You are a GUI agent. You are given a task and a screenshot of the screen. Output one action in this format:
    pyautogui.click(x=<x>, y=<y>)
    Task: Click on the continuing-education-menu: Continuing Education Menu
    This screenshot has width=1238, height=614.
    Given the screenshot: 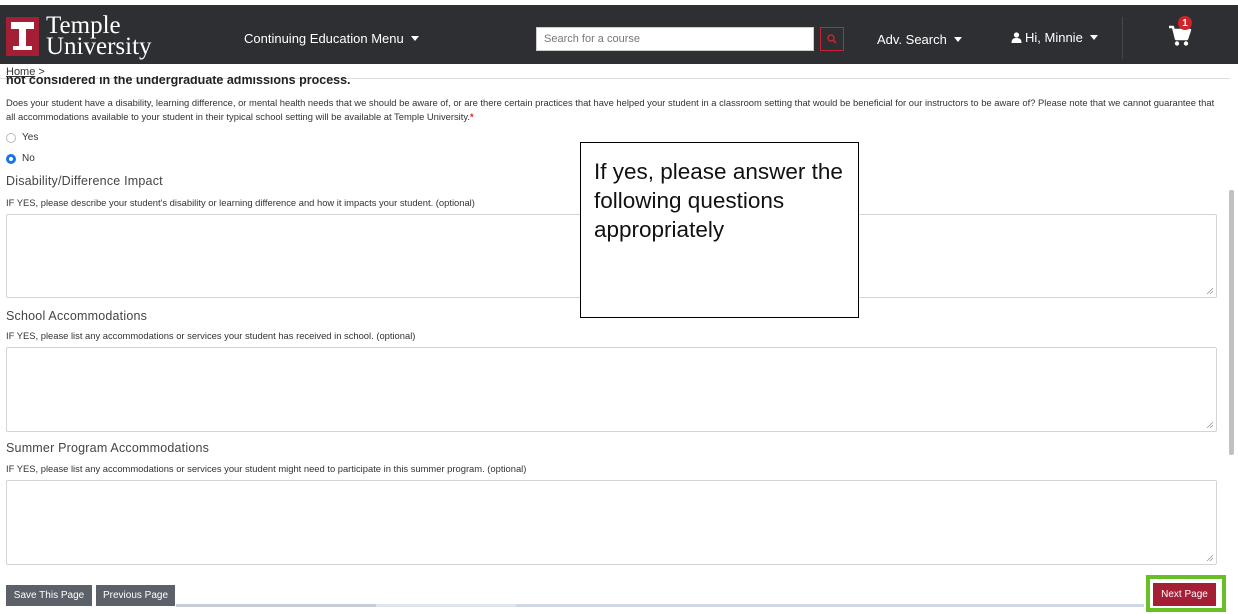 What is the action you would take?
    pyautogui.click(x=331, y=38)
    